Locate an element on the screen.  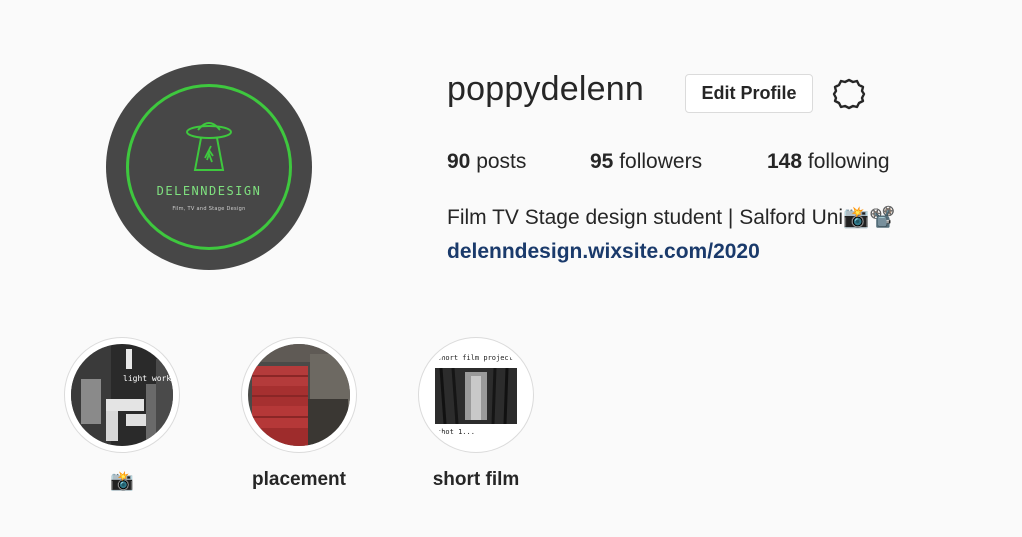
posts-label: posts is located at coordinates (501, 161).